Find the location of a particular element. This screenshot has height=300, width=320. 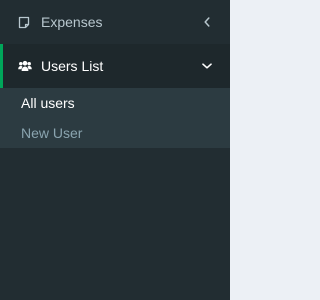

users-icon is located at coordinates (25, 66).